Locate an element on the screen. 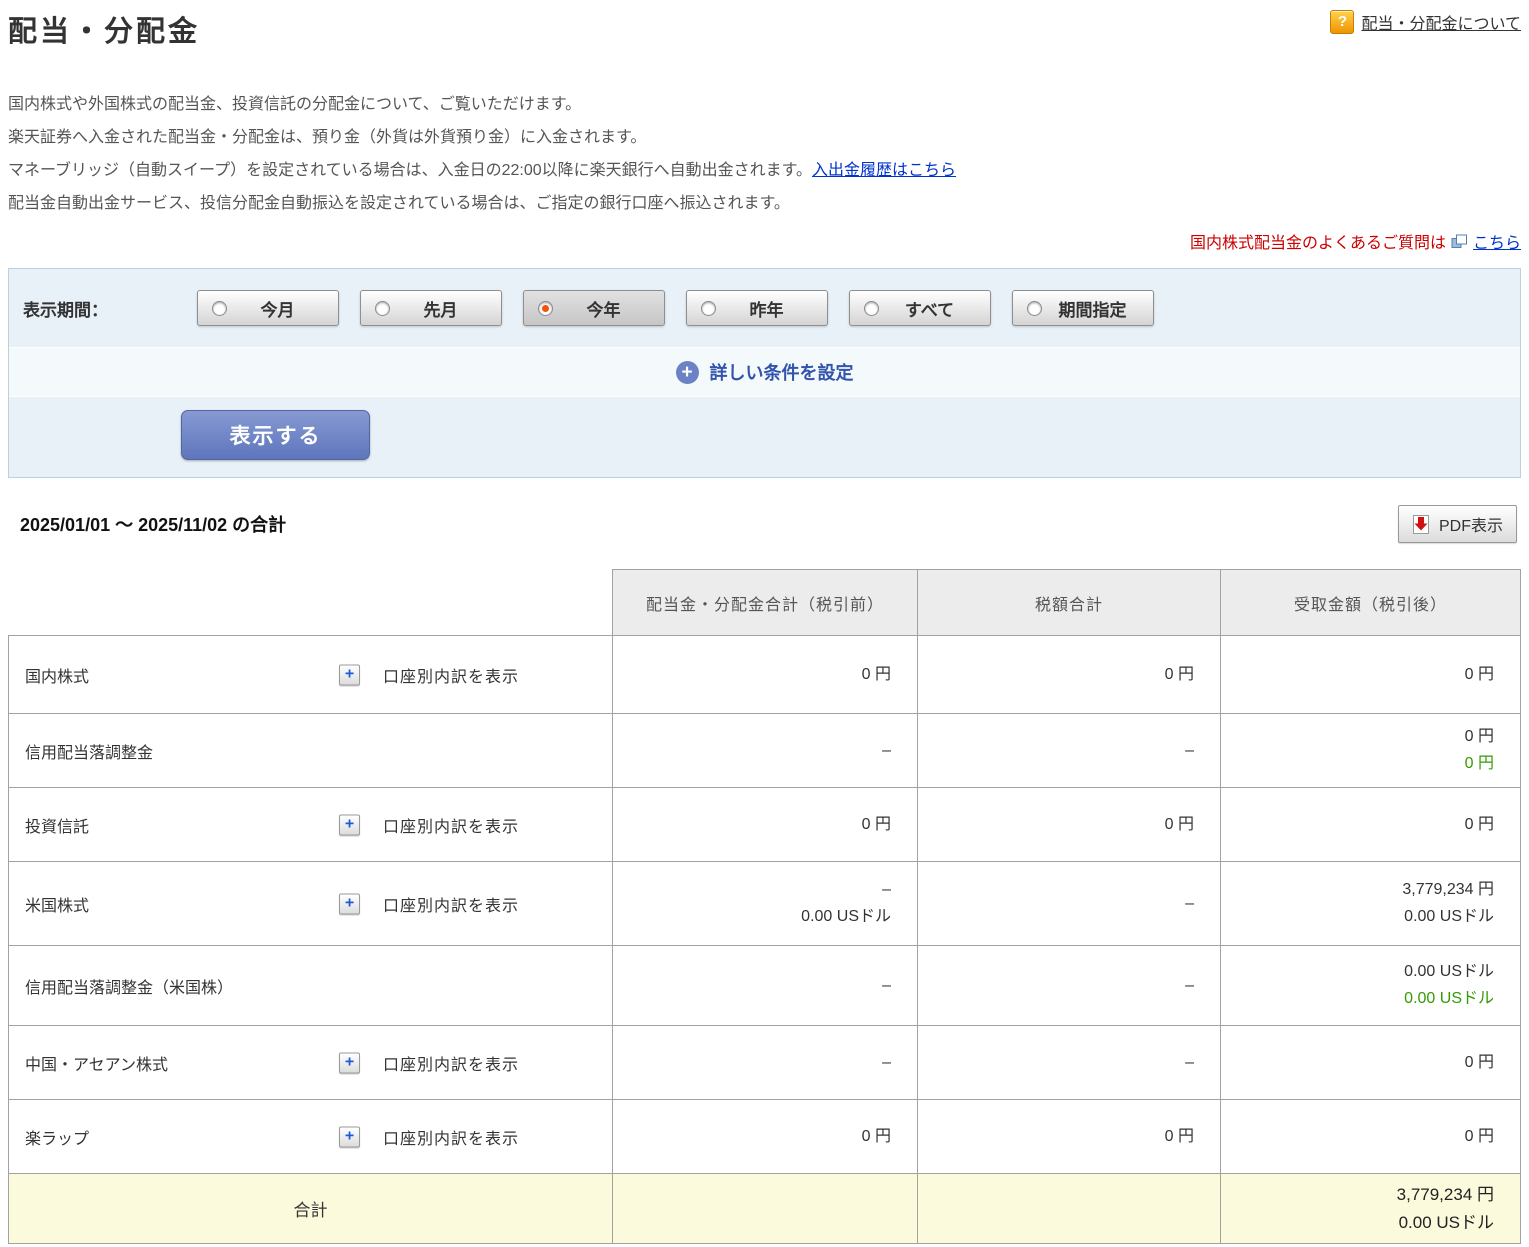  total-row-label: 合計 is located at coordinates (310, 1208).